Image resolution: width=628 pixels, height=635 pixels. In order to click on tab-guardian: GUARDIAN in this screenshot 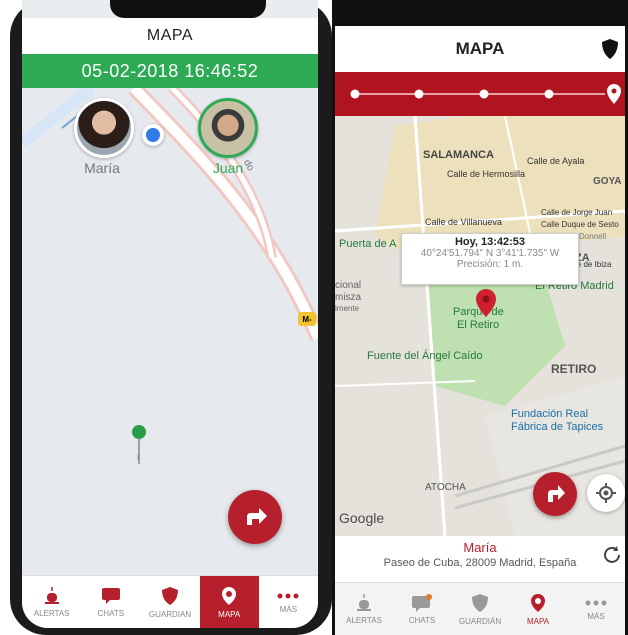, I will do `click(169, 602)`.